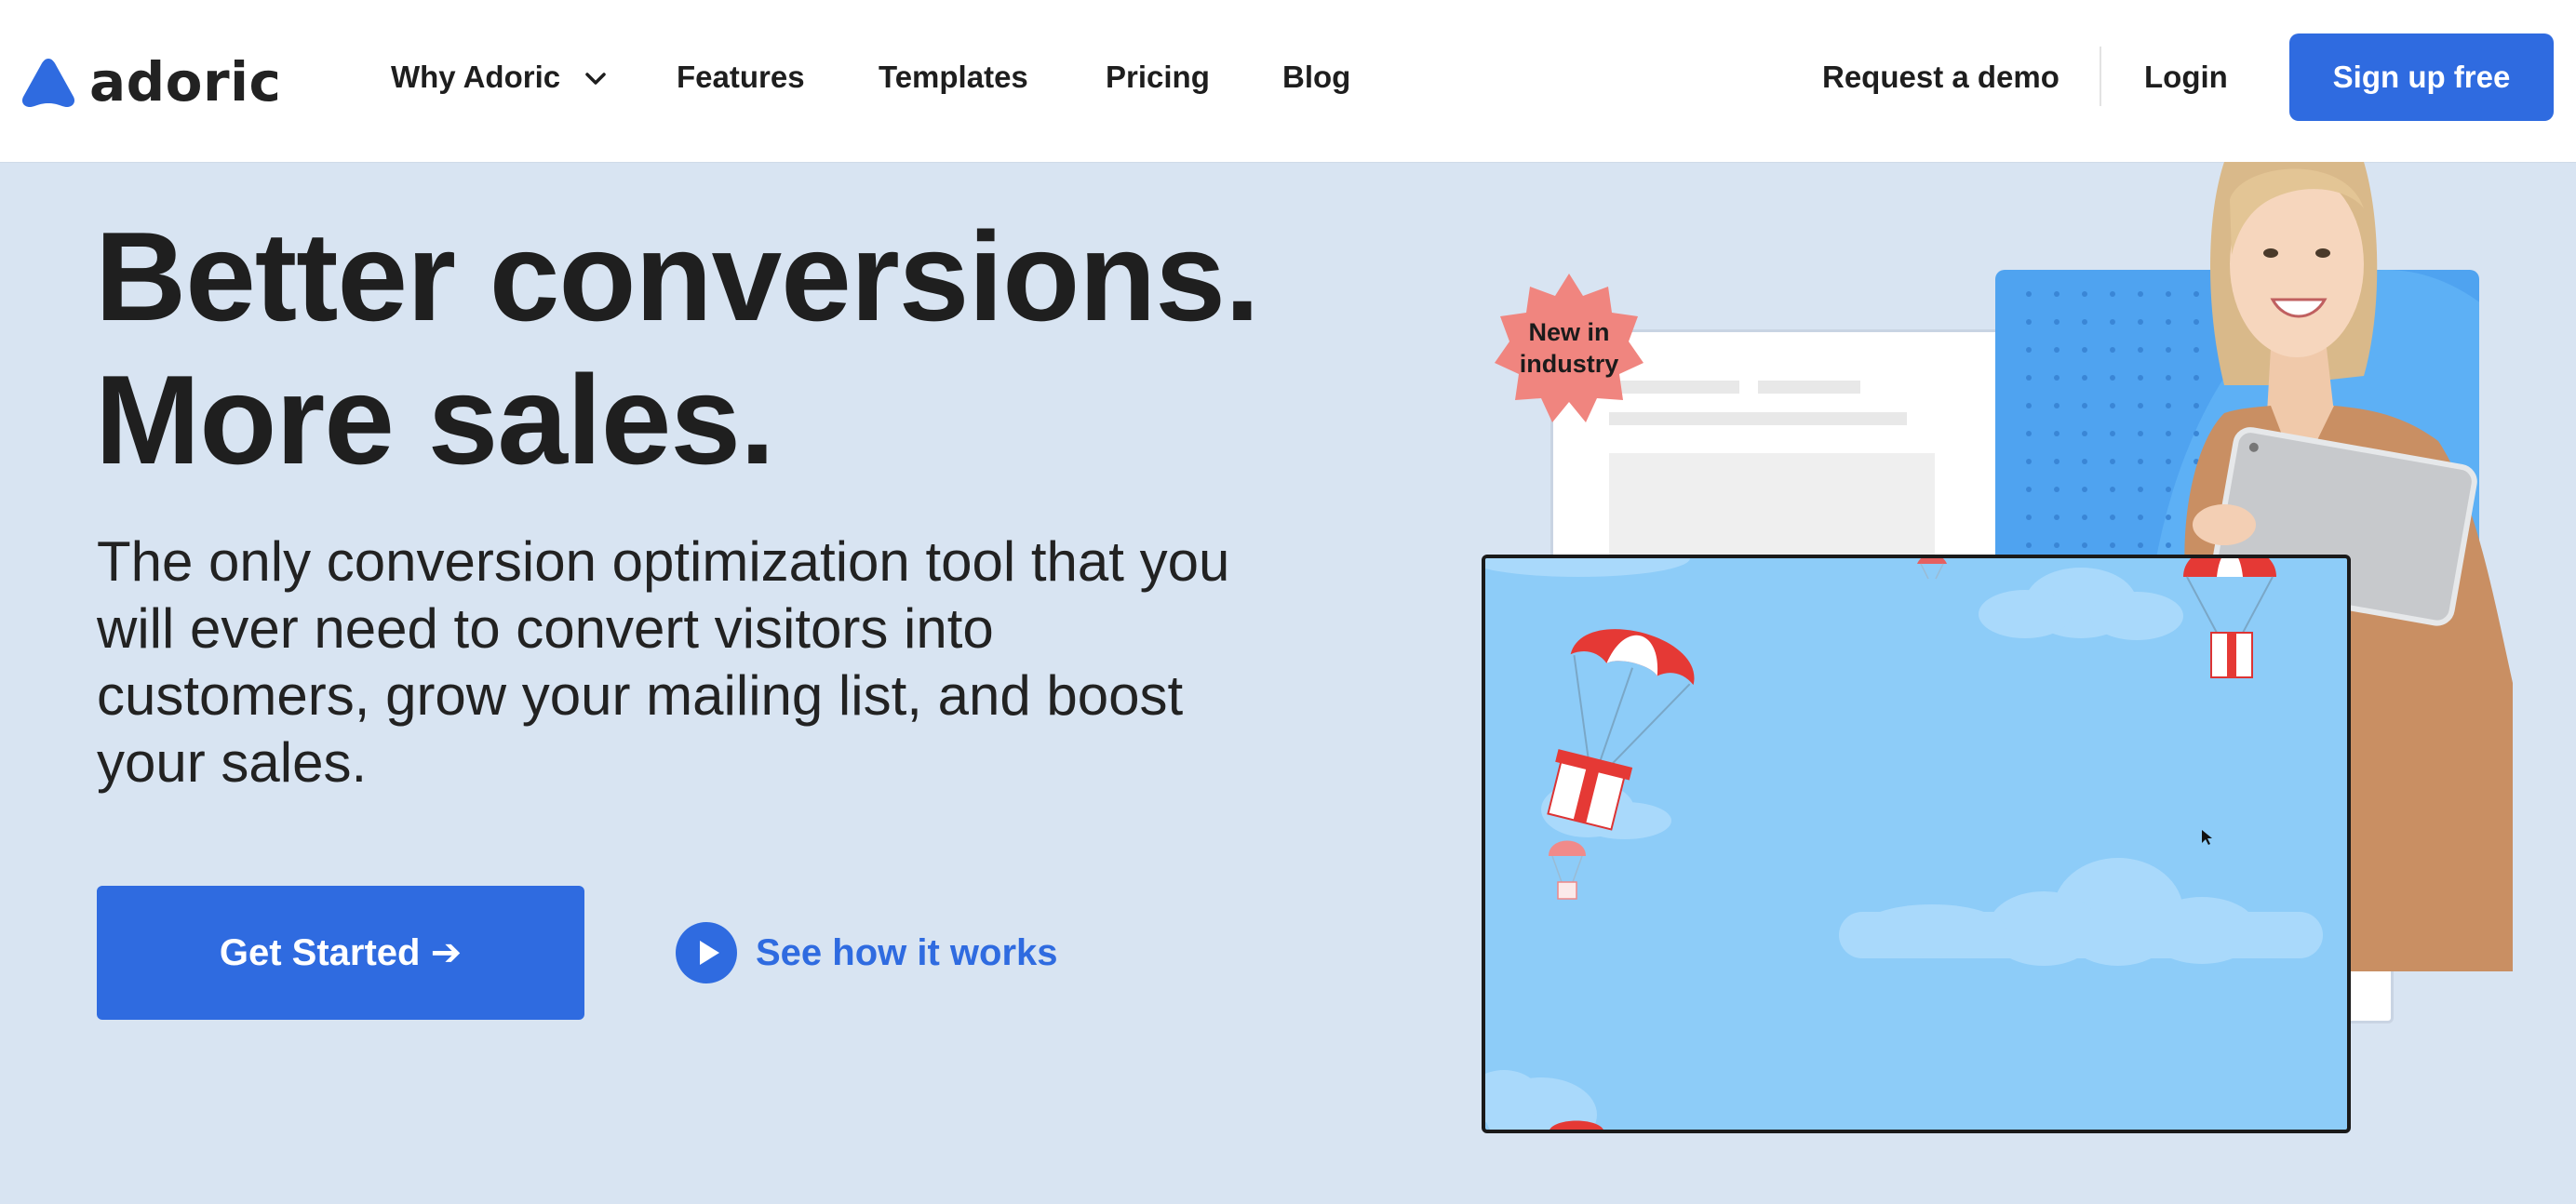 The image size is (2576, 1204). Describe the element at coordinates (1940, 77) in the screenshot. I see `request-demo-link: Request a demo` at that location.